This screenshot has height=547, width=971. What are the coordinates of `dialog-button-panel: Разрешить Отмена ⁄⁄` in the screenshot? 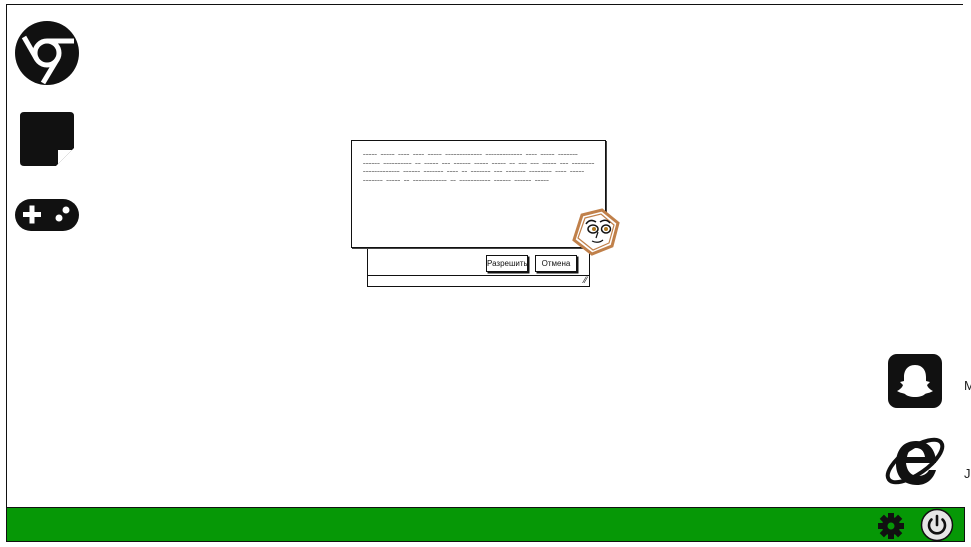 It's located at (478, 265).